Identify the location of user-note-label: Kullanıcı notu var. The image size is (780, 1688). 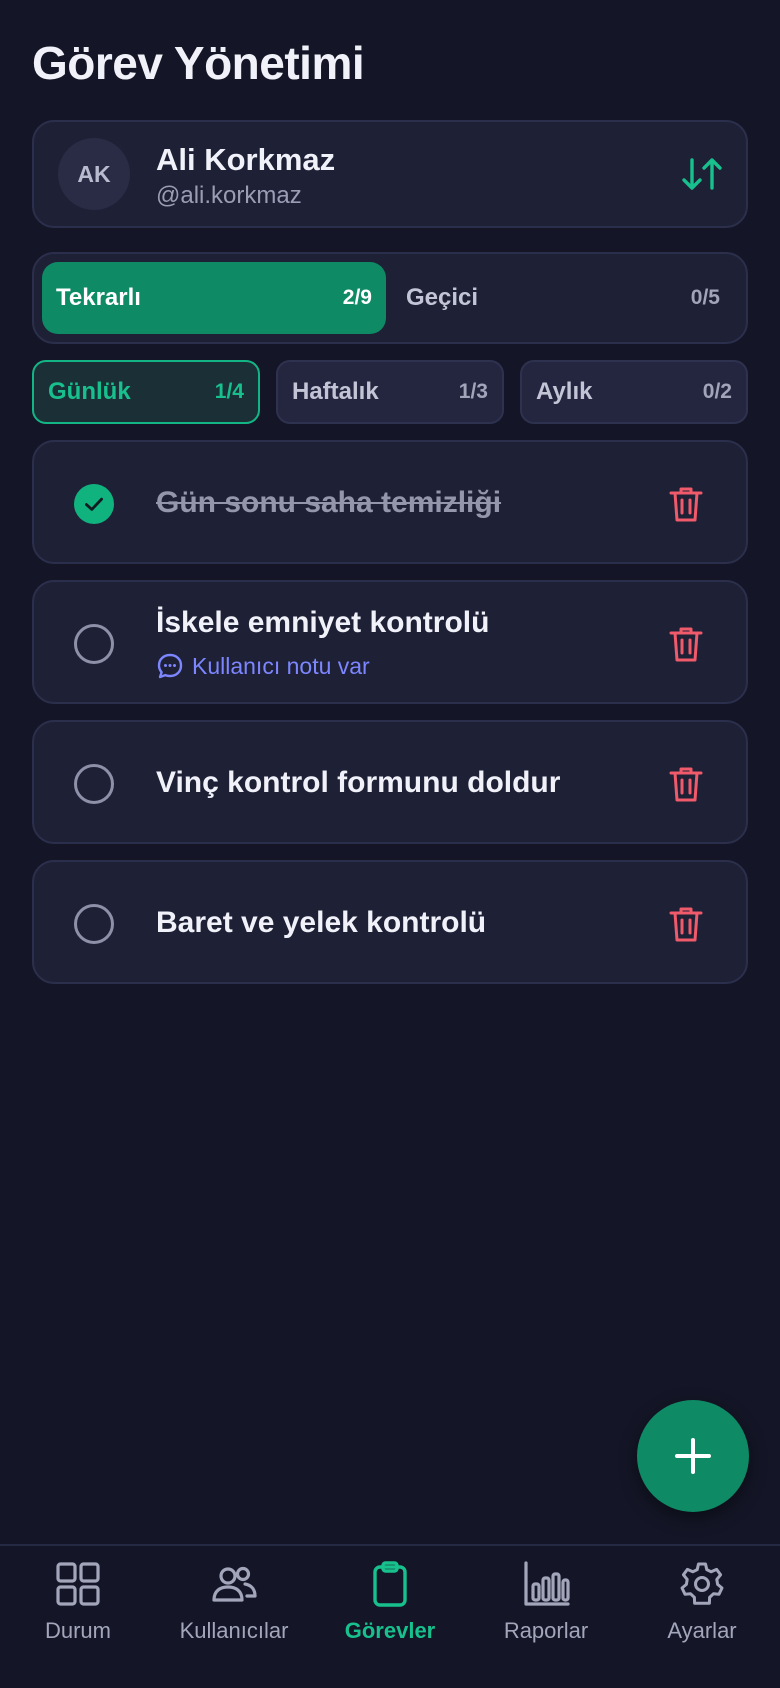
(281, 665).